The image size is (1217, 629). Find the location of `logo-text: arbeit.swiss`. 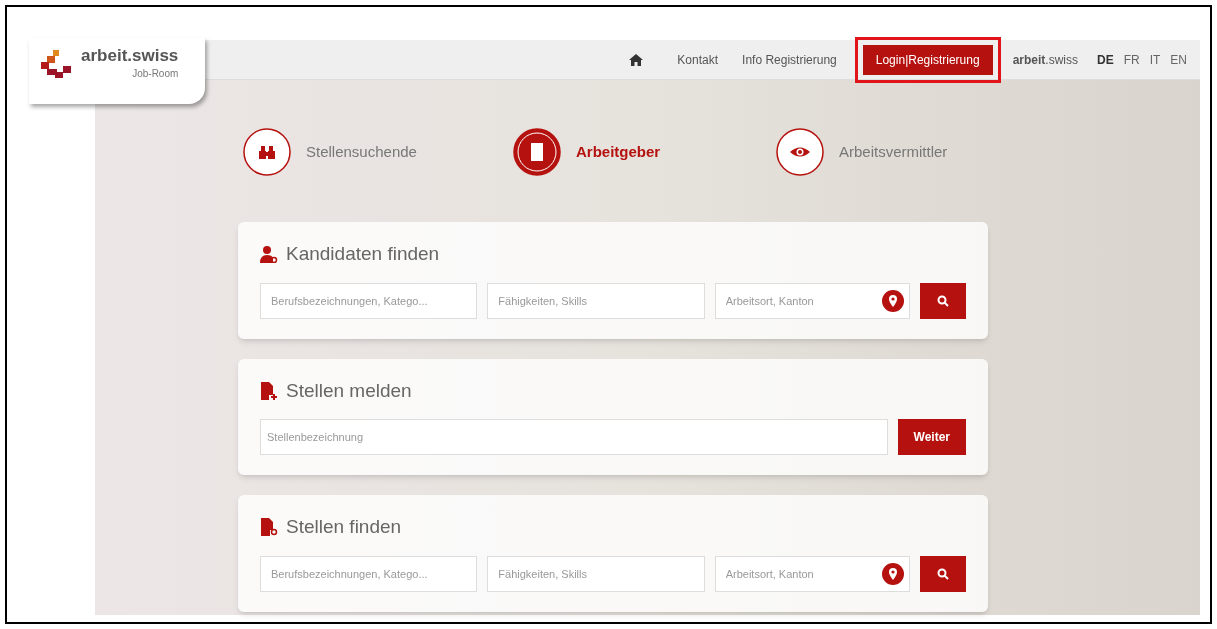

logo-text: arbeit.swiss is located at coordinates (130, 56).